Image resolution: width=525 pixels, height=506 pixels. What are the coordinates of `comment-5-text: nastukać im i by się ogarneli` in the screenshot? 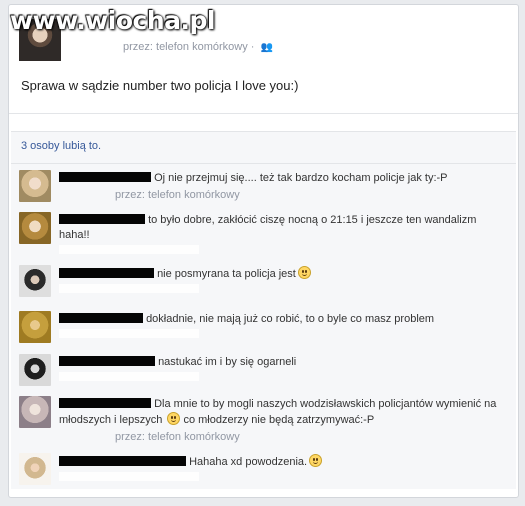 It's located at (227, 362).